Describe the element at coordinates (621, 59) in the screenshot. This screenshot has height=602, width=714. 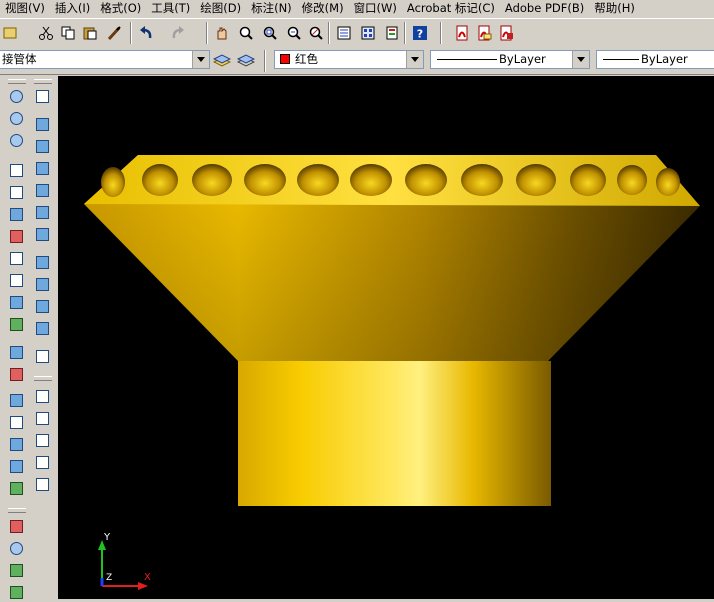
I see `lineweight-preview-line` at that location.